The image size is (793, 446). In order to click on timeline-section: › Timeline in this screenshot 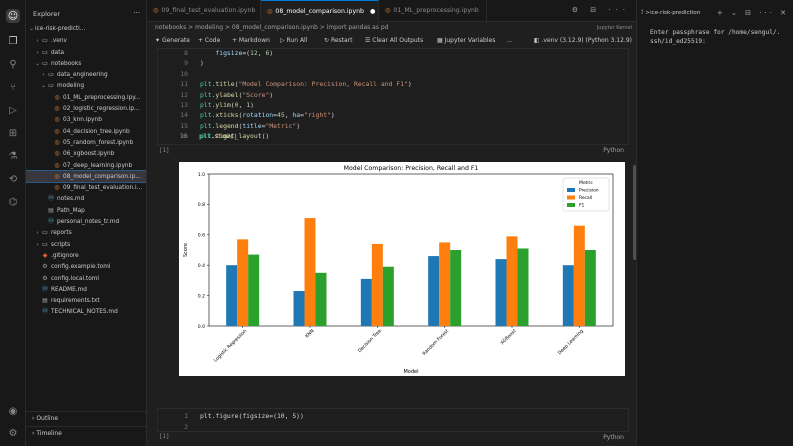, I will do `click(86, 433)`.